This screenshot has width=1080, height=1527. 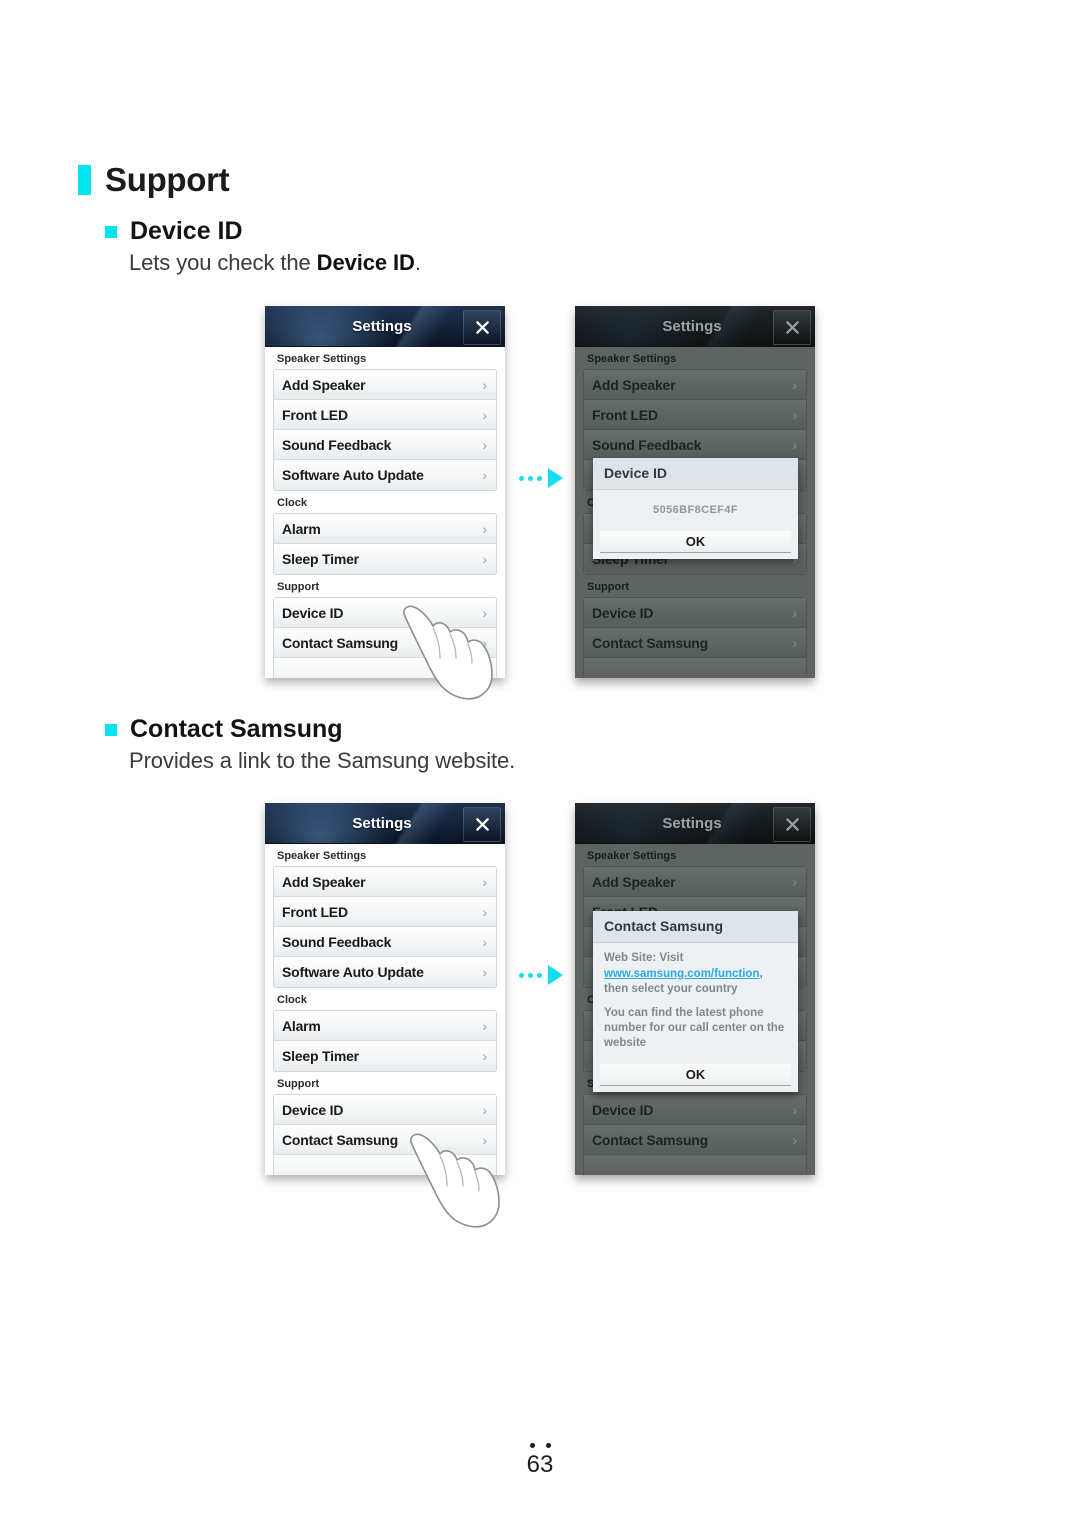 I want to click on description-suffix: ., so click(x=417, y=262).